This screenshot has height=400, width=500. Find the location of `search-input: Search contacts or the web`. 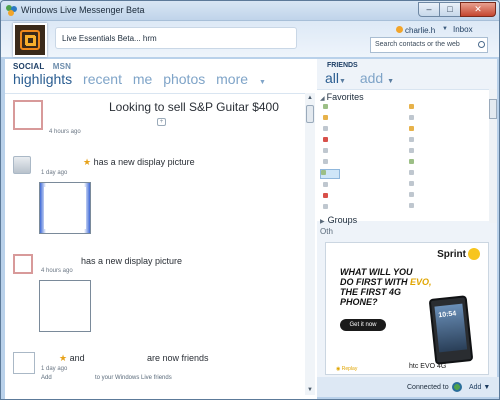

search-input: Search contacts or the web is located at coordinates (429, 45).